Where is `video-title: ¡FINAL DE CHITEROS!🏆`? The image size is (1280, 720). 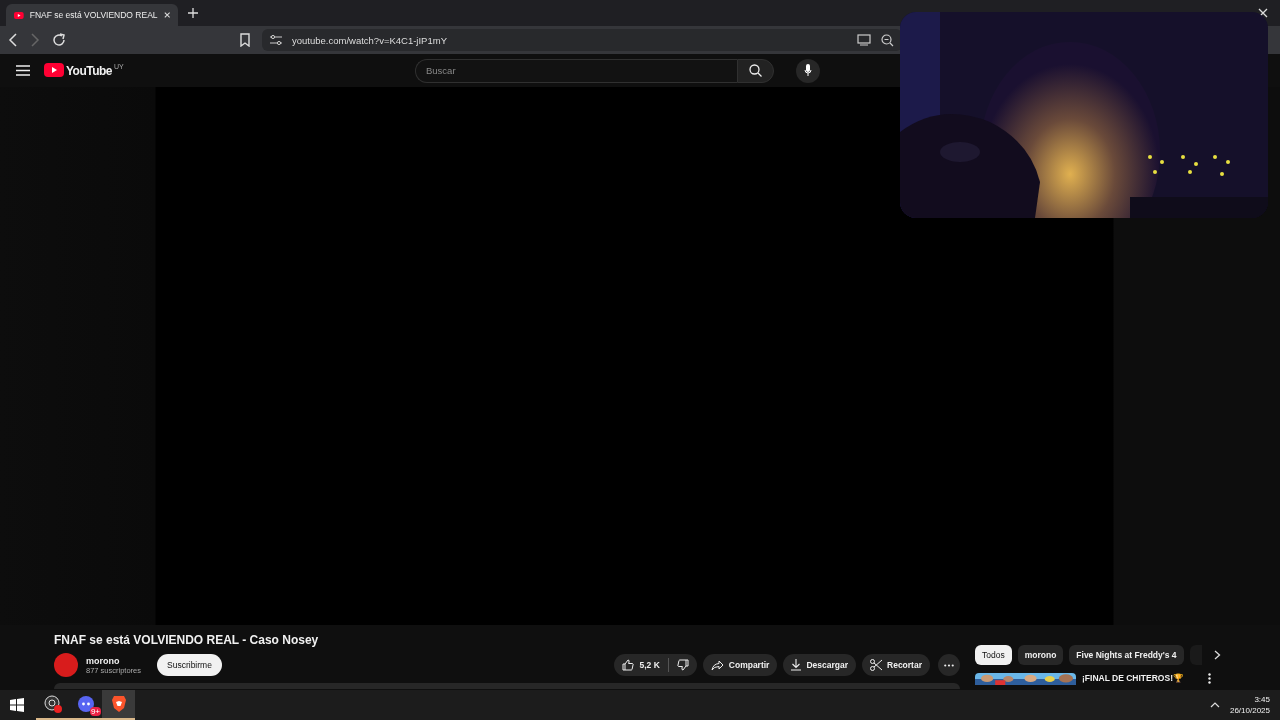
video-title: ¡FINAL DE CHITEROS!🏆 is located at coordinates (1142, 678).